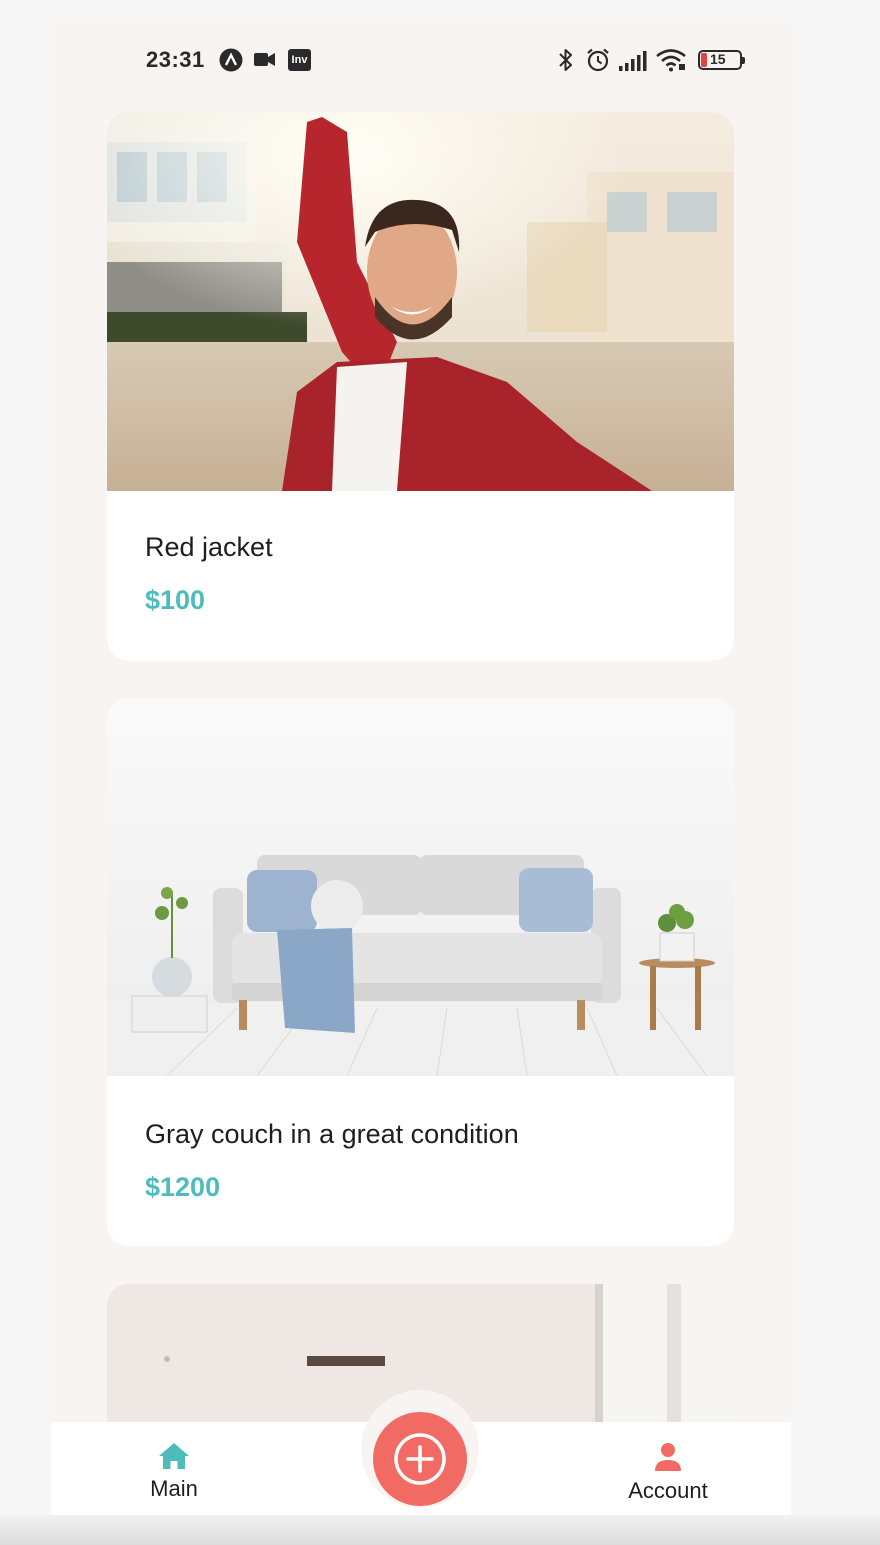 The height and width of the screenshot is (1545, 880). I want to click on inv-app-icon: Inv, so click(299, 60).